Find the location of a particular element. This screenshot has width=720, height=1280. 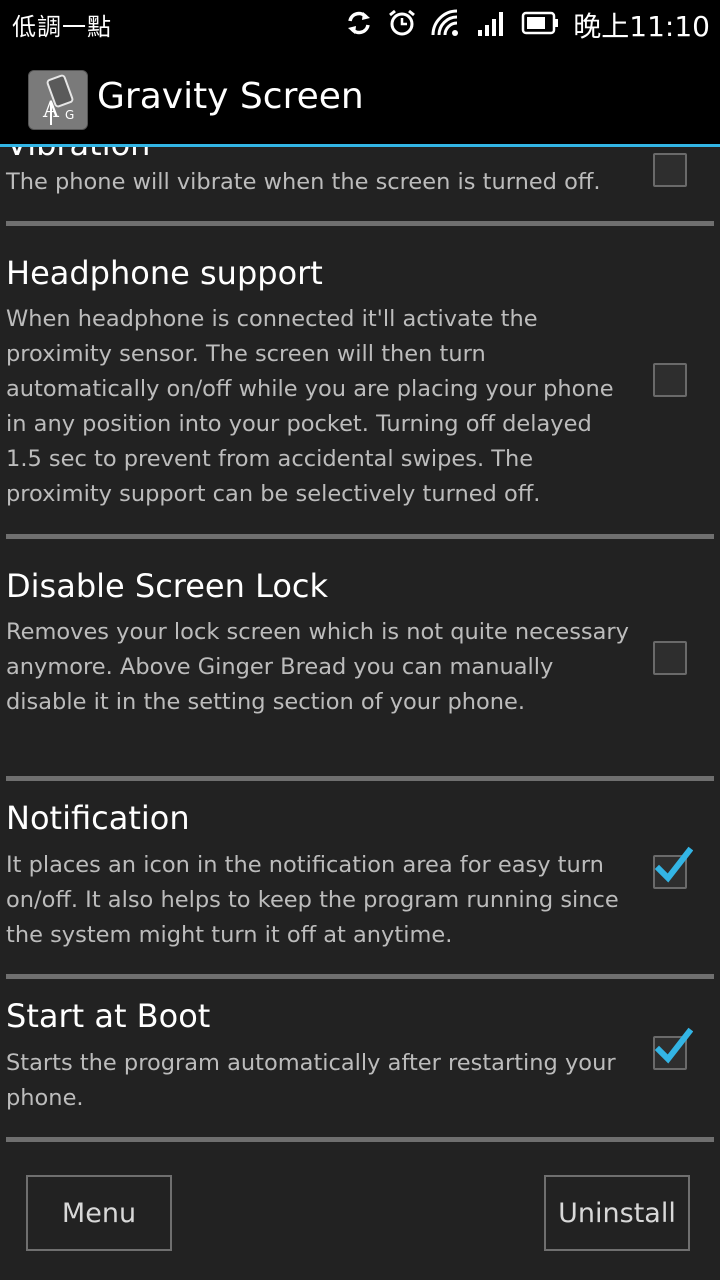

wifi-icon is located at coordinates (447, 25).